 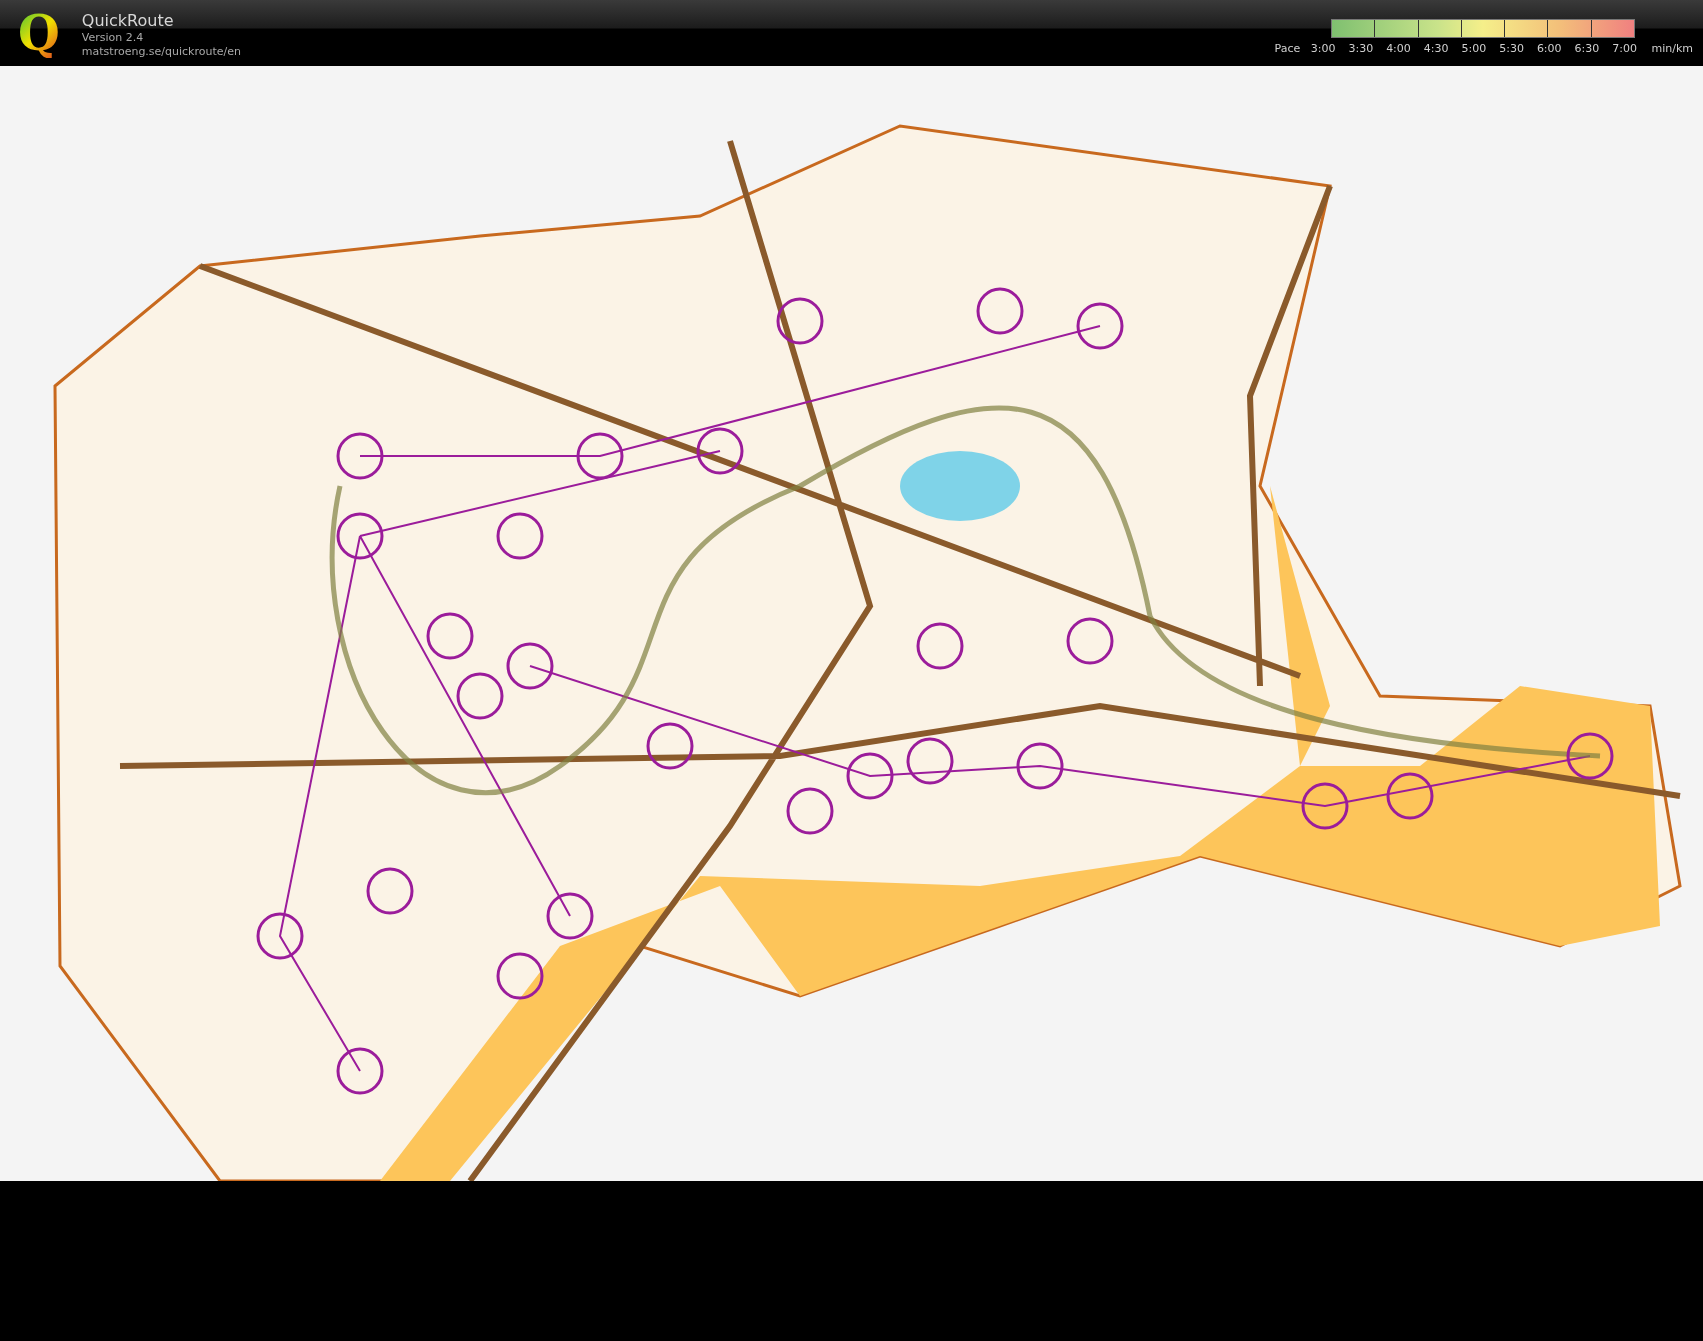 What do you see at coordinates (1474, 48) in the screenshot?
I see `pace-tick-label: 5:00` at bounding box center [1474, 48].